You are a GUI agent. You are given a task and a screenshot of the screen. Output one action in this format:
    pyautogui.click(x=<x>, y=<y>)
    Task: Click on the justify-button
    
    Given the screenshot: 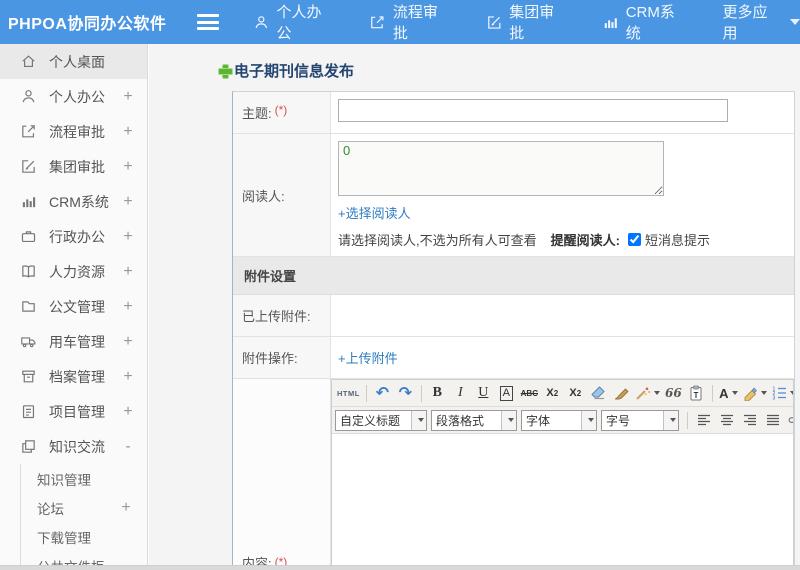 What is the action you would take?
    pyautogui.click(x=772, y=420)
    